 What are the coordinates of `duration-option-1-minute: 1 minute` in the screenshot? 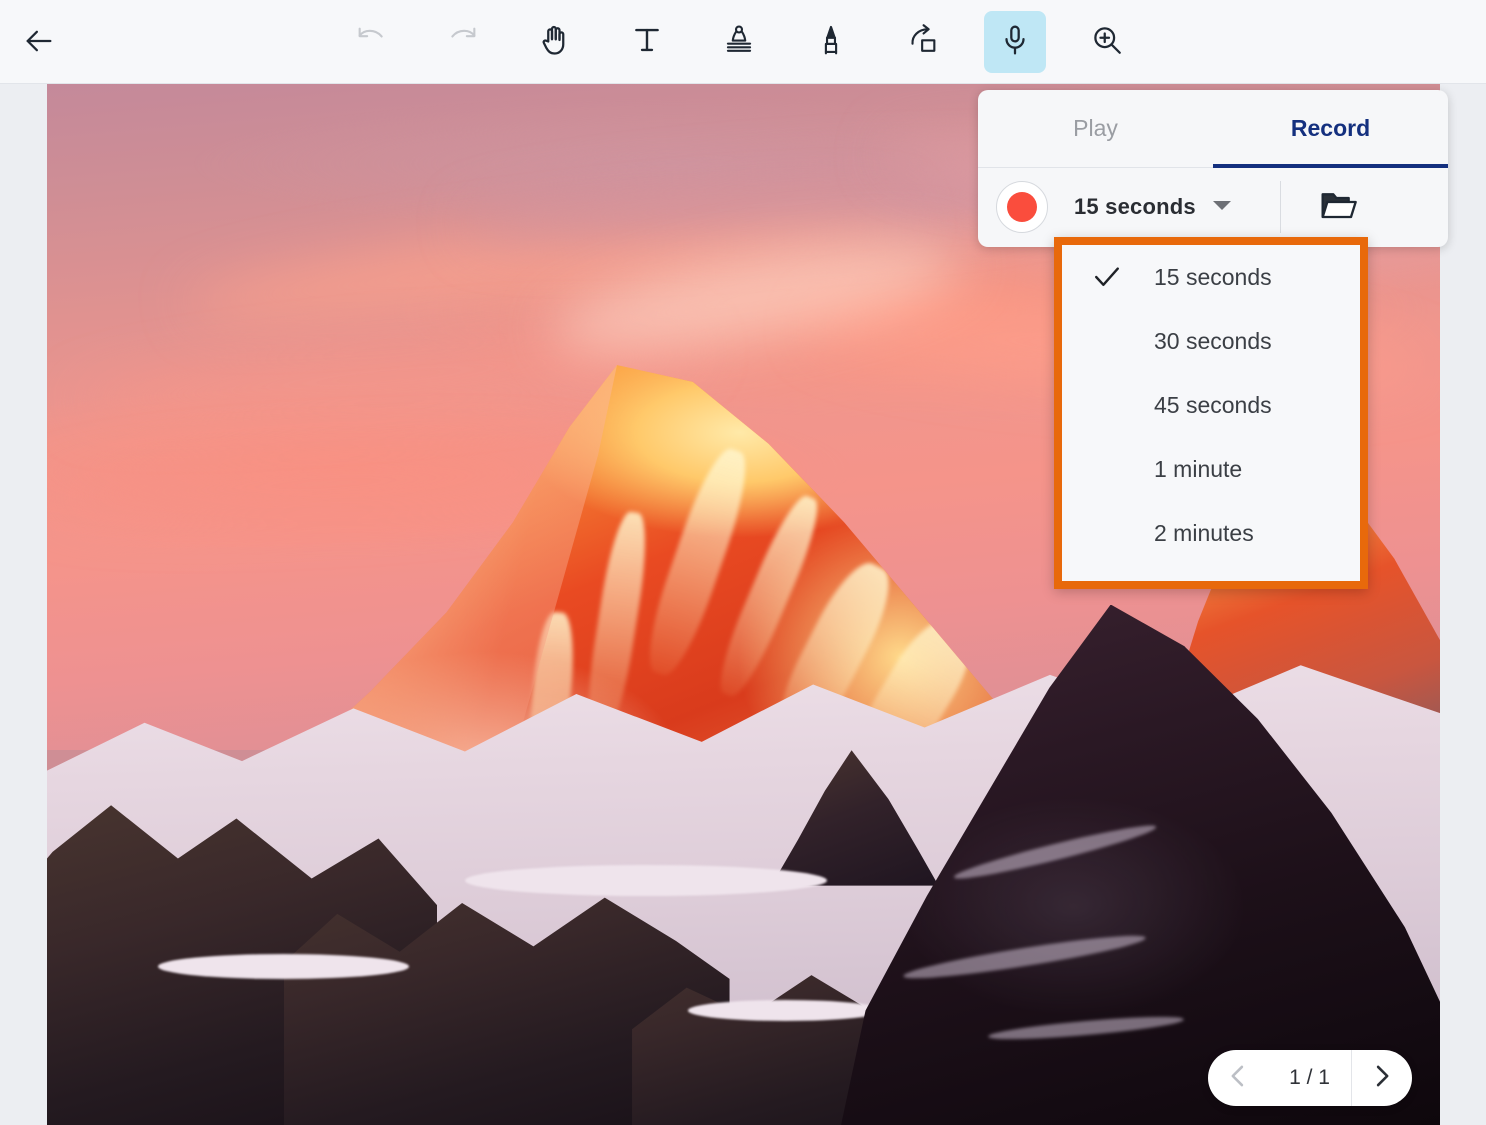 It's located at (1211, 469).